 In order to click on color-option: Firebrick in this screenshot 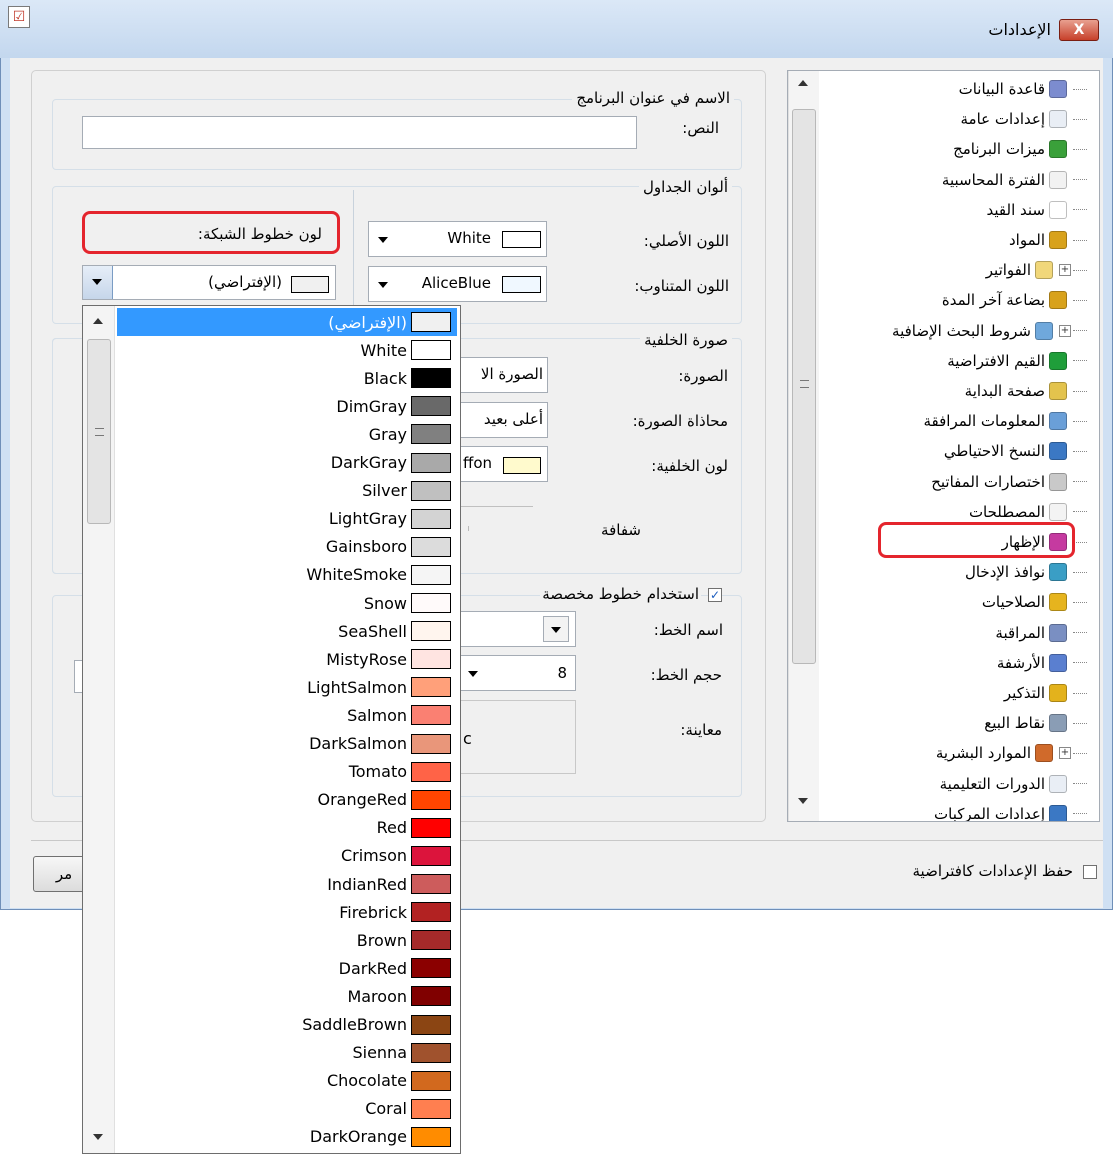, I will do `click(287, 912)`.